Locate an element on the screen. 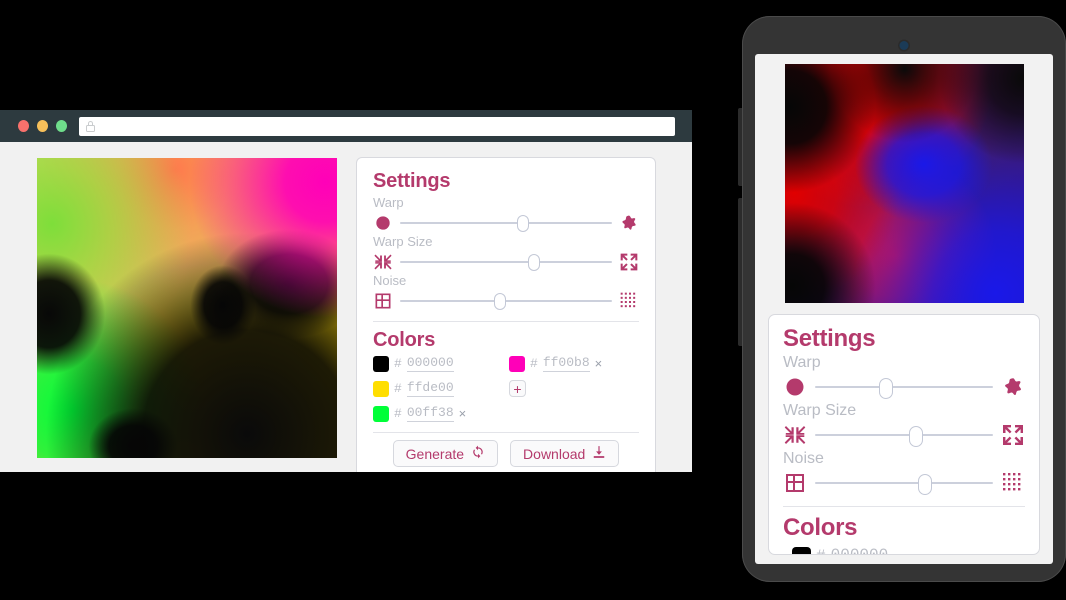 Image resolution: width=1066 pixels, height=600 pixels. color-row: # ff00b8 × is located at coordinates (574, 363).